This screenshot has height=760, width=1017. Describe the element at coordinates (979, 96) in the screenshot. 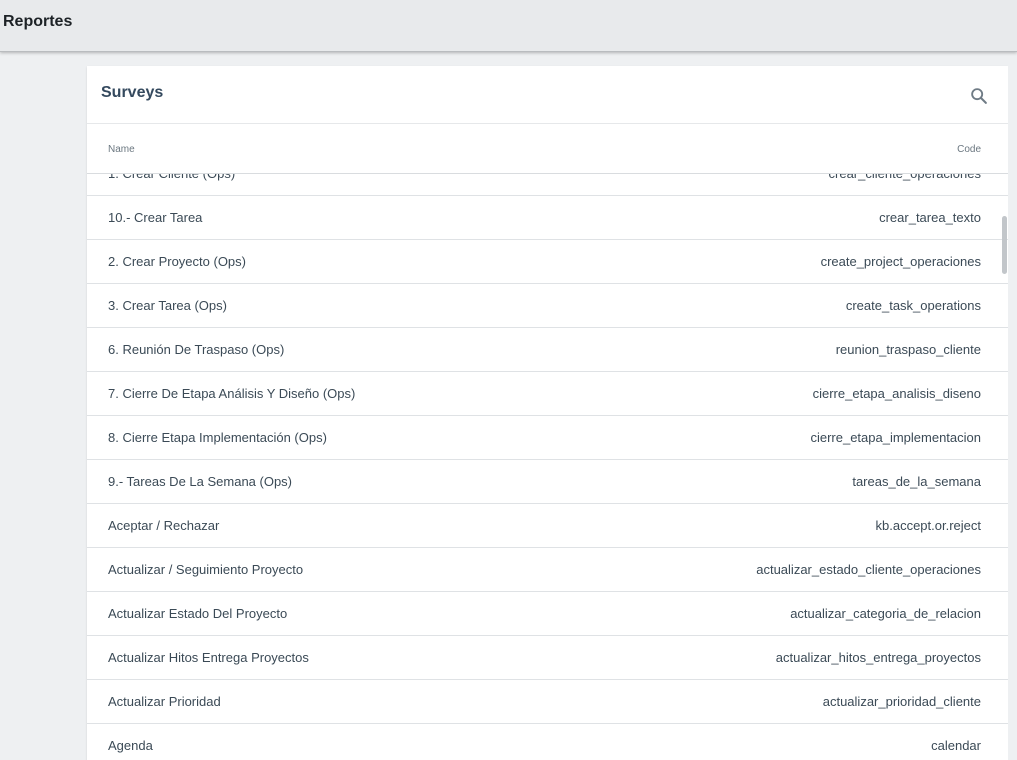

I see `search-icon` at that location.